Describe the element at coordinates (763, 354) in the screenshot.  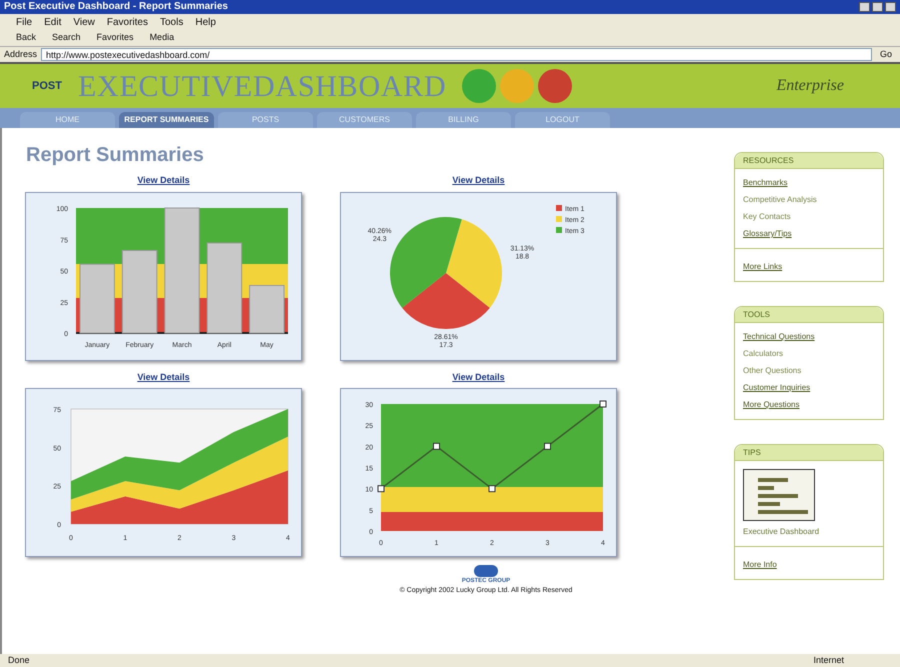
I see `sidebar-note: Calculators` at that location.